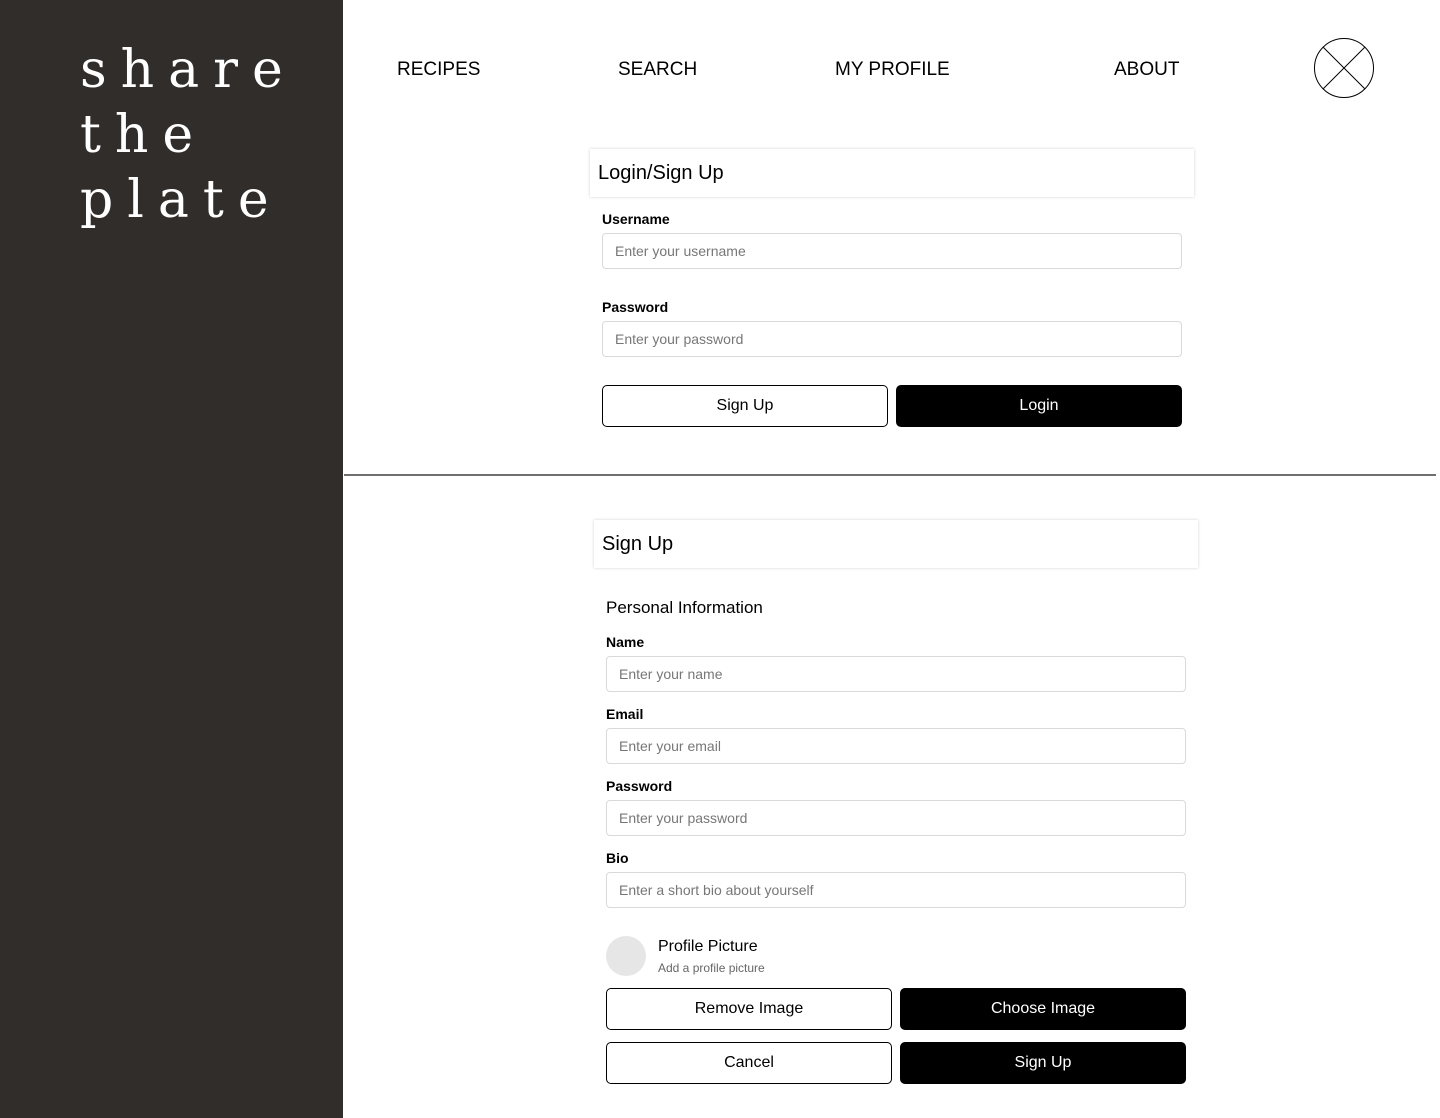 This screenshot has height=1118, width=1440. Describe the element at coordinates (684, 607) in the screenshot. I see `personal-information-heading: Personal Information` at that location.